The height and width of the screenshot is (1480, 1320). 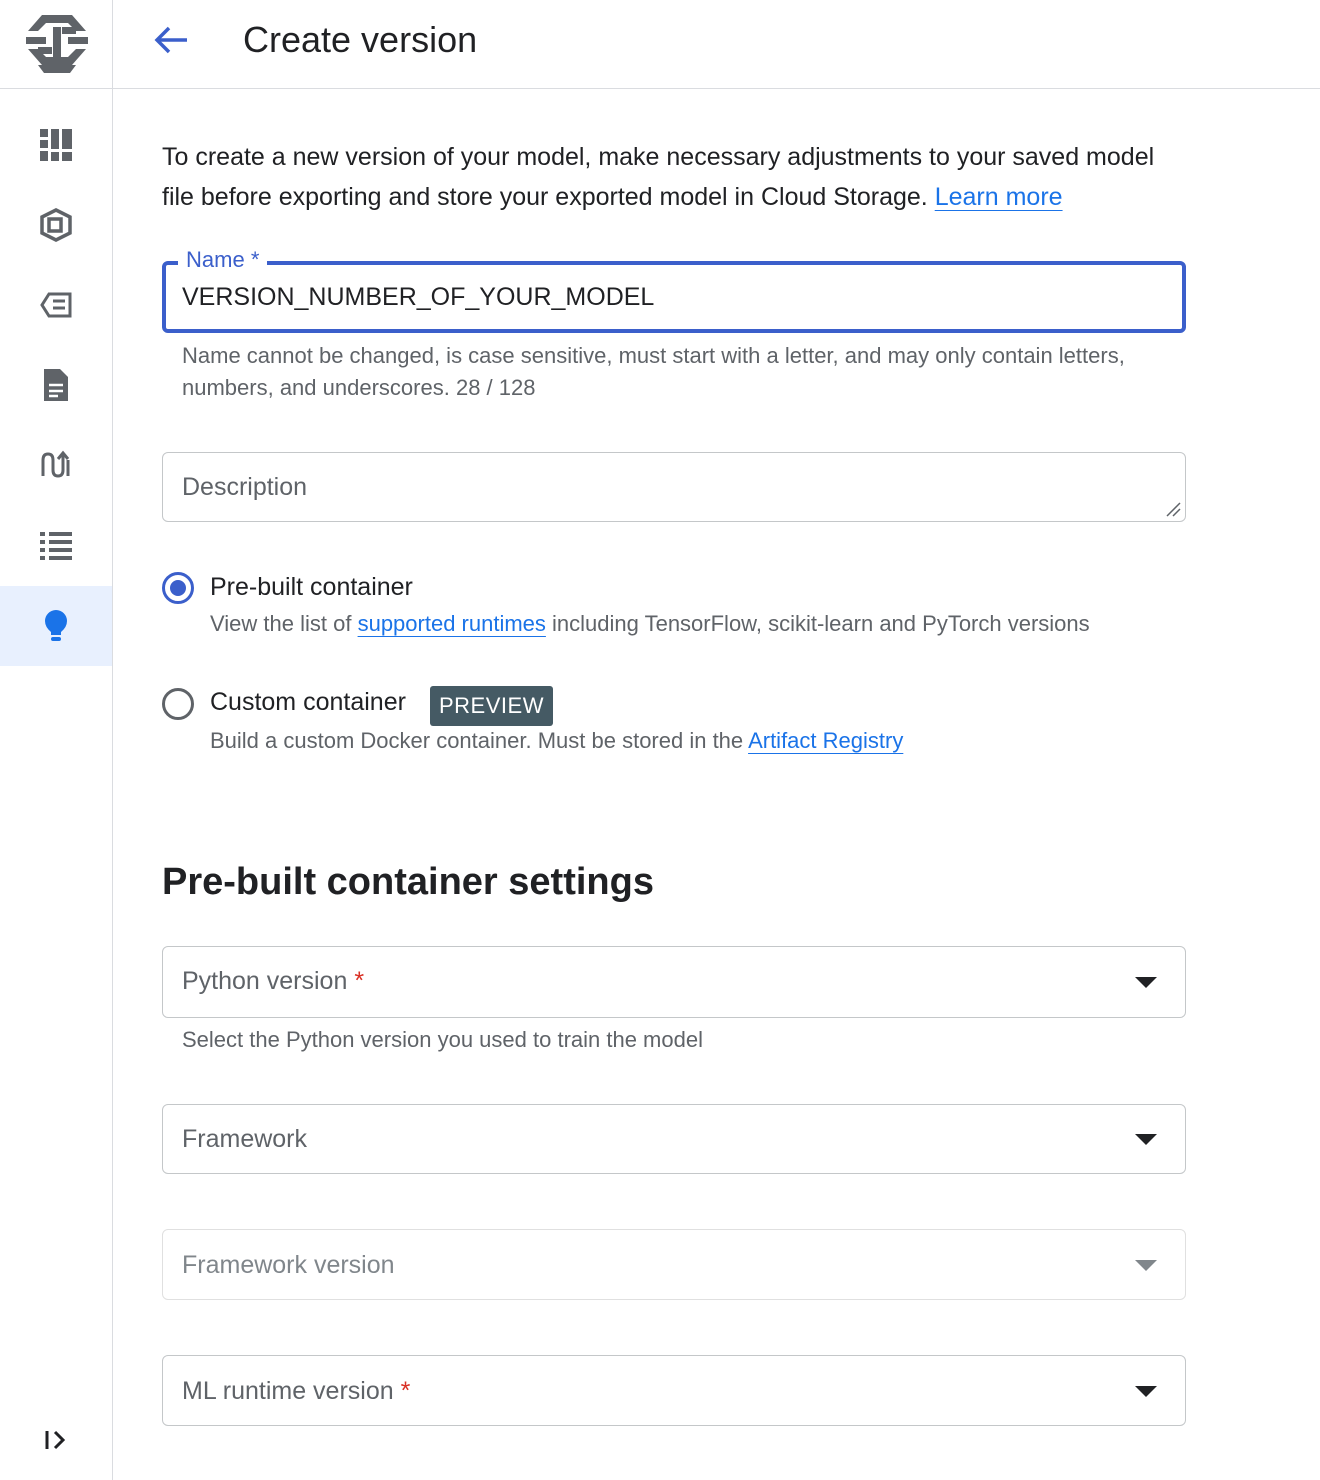 I want to click on rail-item-list, so click(x=56, y=545).